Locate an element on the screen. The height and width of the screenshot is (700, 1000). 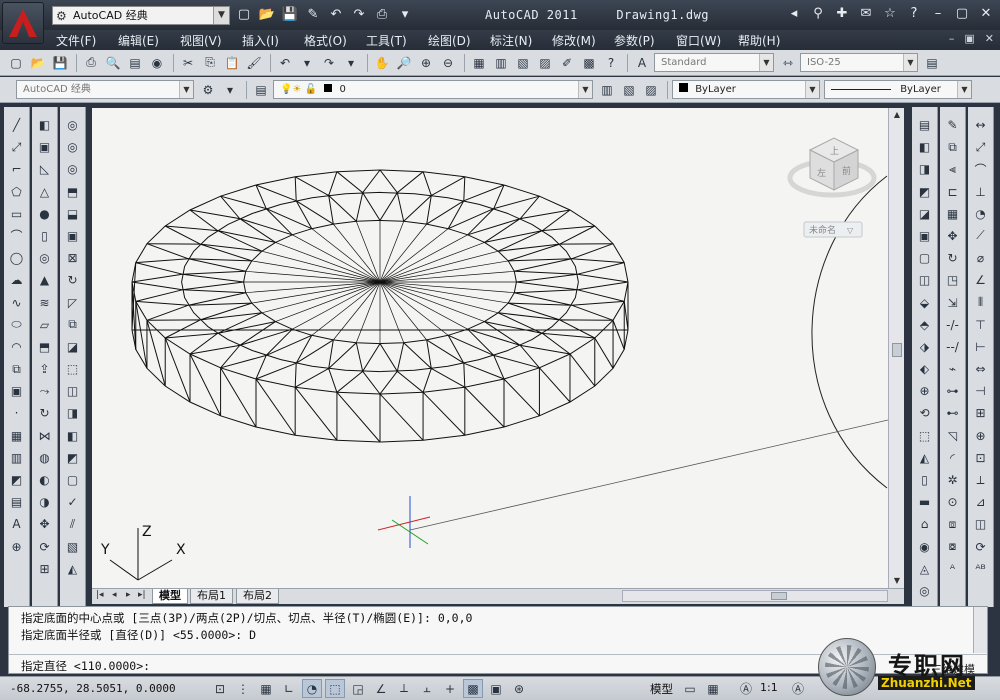
polyline-icon: ⌐ is located at coordinates (17, 169).